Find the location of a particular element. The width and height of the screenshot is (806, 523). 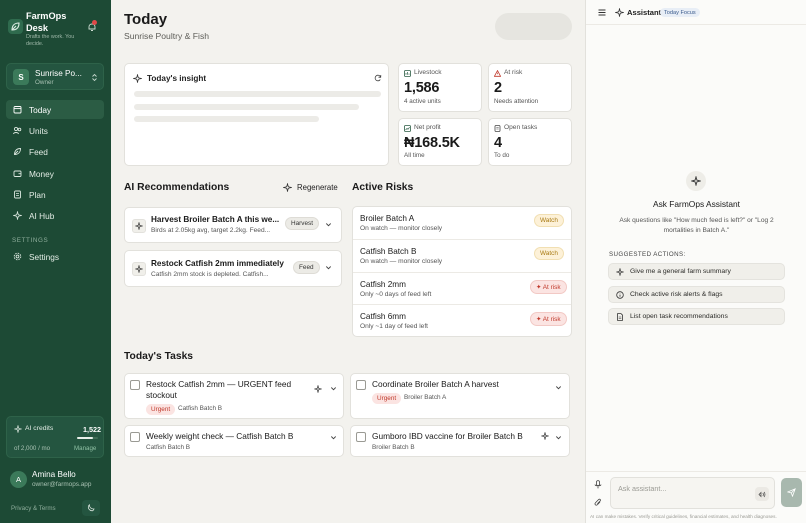

ai-credits-card: AI credits 1,522 of 2,000 / mo Manage is located at coordinates (55, 437).